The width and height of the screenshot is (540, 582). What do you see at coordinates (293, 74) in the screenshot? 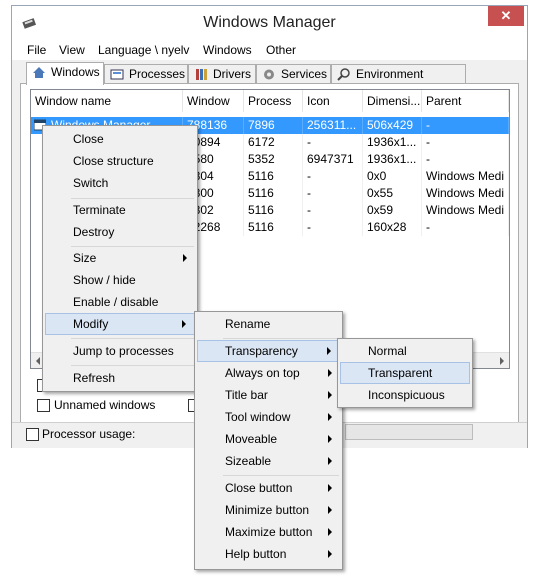
I see `tab-services: Services` at bounding box center [293, 74].